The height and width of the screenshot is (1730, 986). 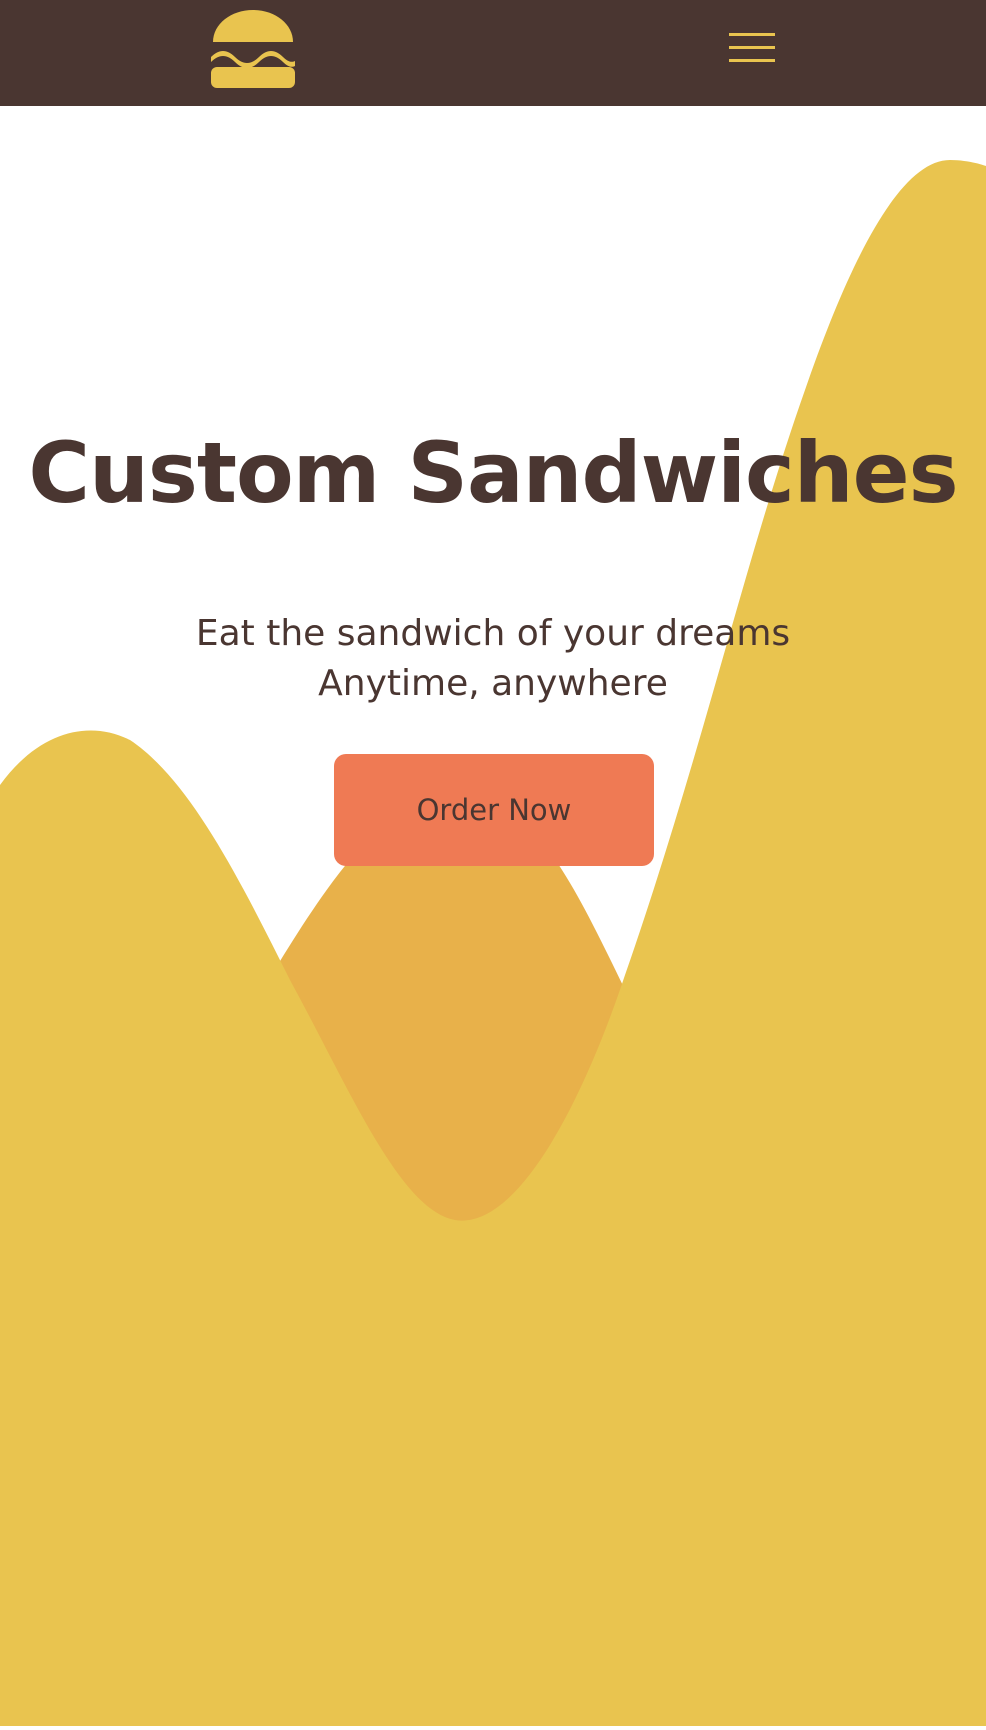 I want to click on hero-title: Custom Sandwiches, so click(x=493, y=473).